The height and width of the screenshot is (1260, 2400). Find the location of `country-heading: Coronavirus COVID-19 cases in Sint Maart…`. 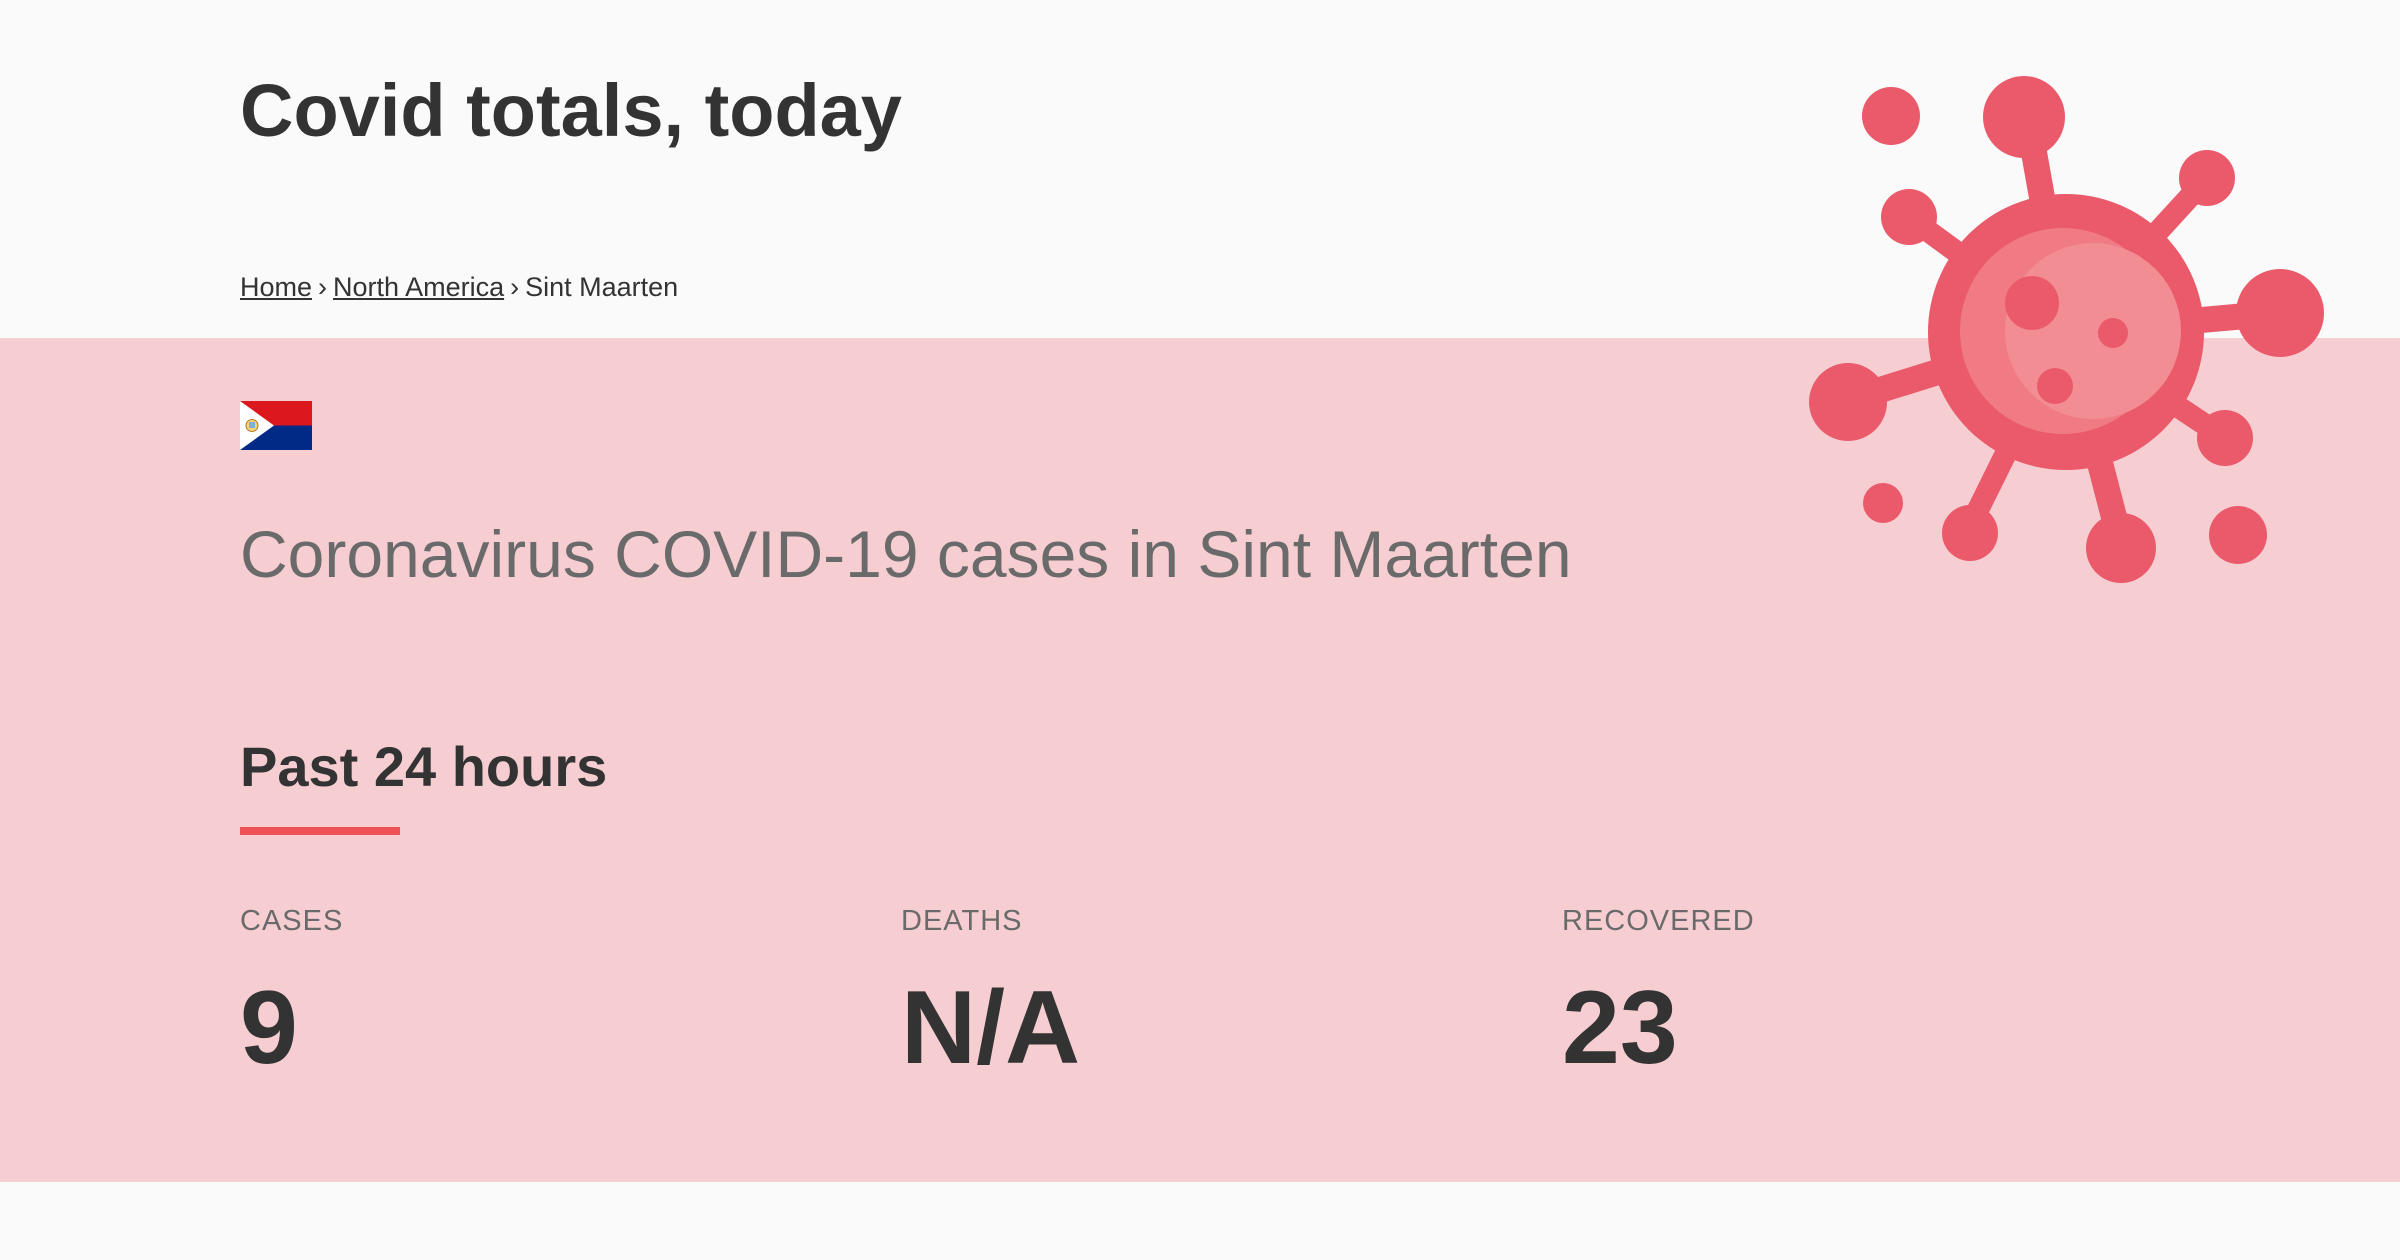

country-heading: Coronavirus COVID-19 cases in Sint Maart… is located at coordinates (906, 554).